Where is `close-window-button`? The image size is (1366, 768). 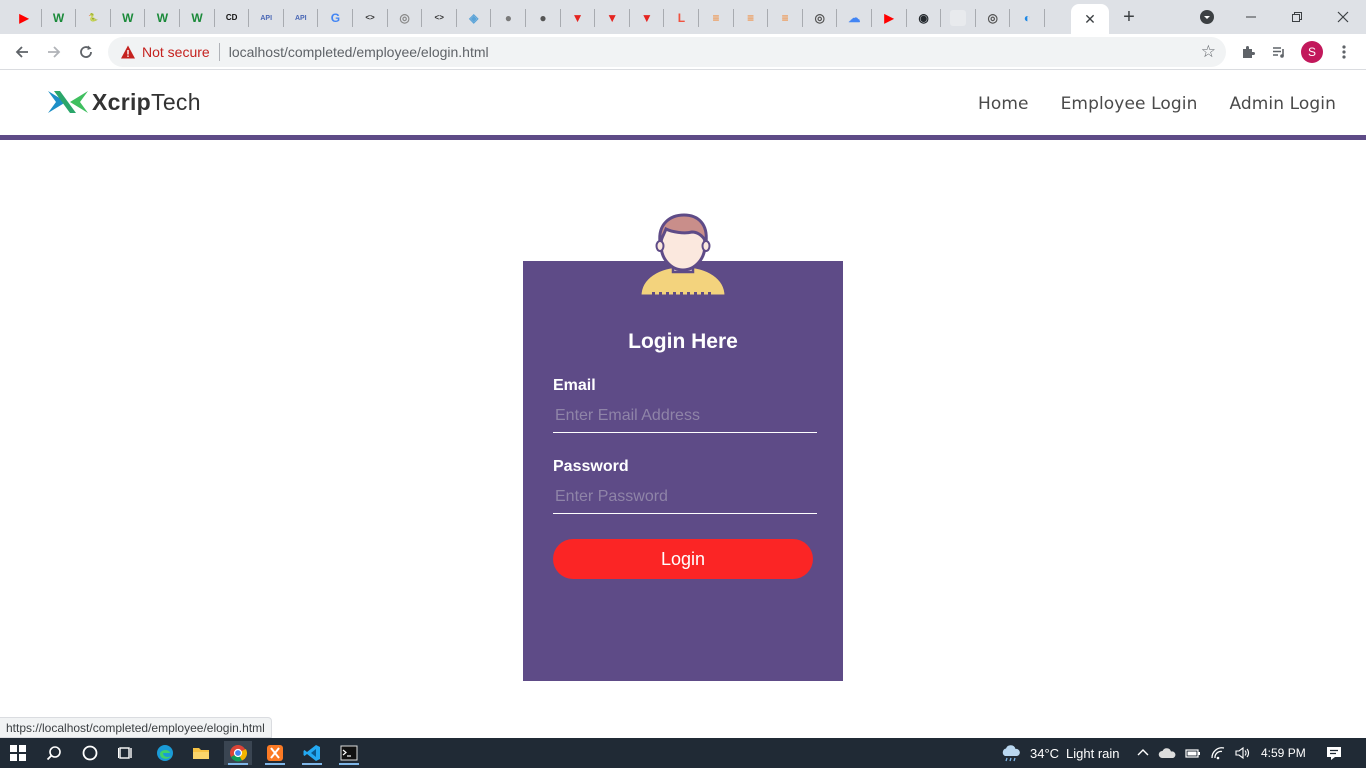 close-window-button is located at coordinates (1343, 17).